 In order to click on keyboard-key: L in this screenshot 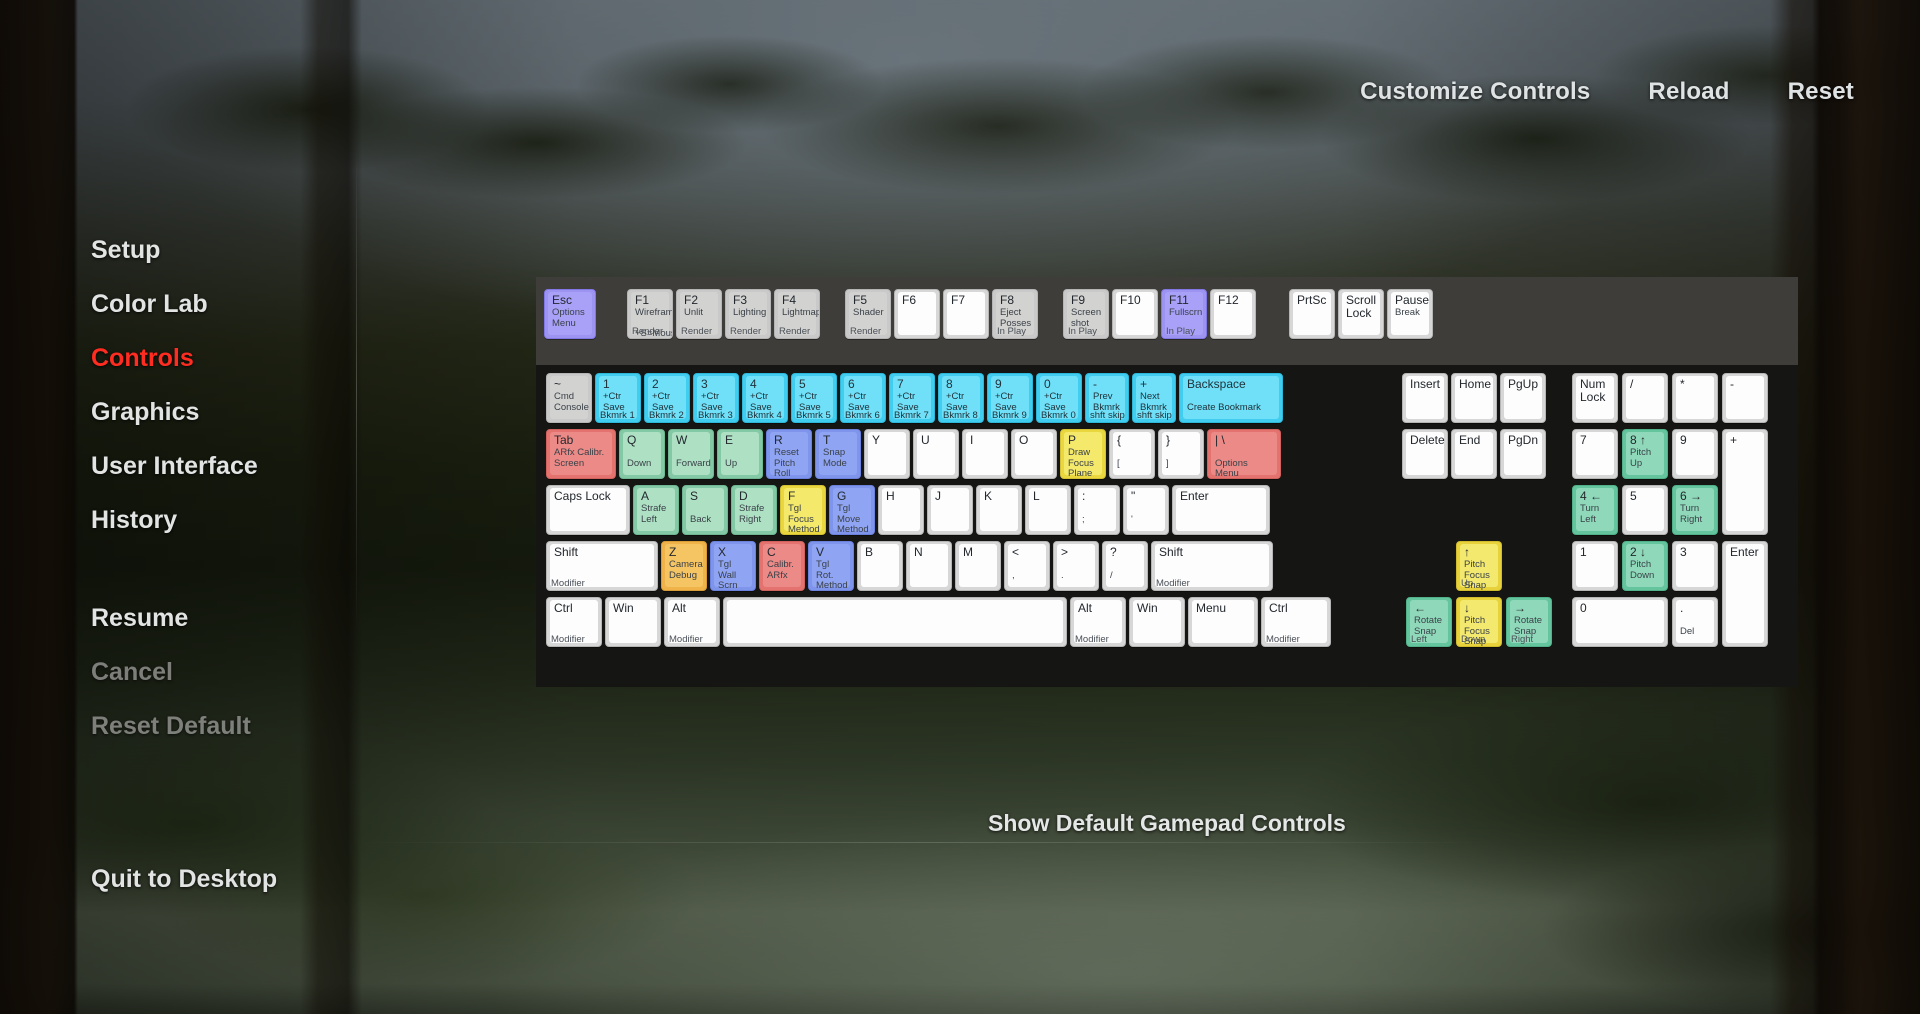, I will do `click(1048, 510)`.